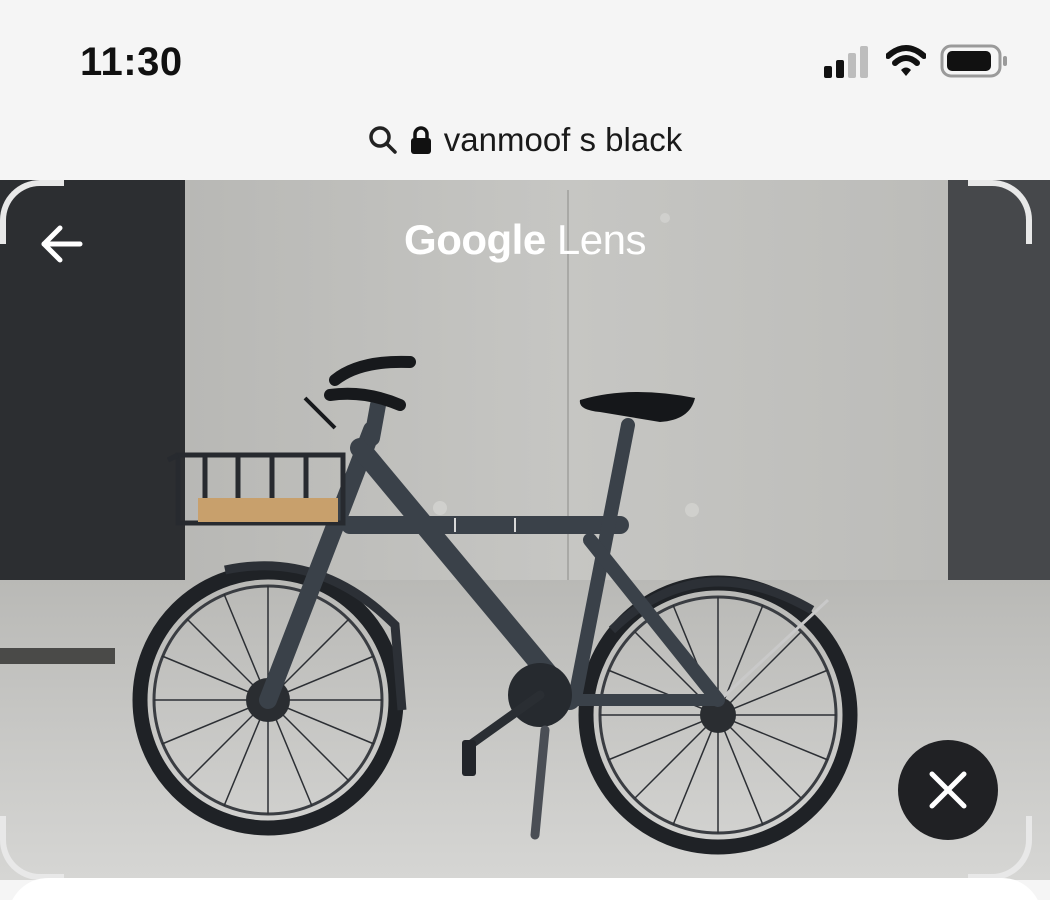 The width and height of the screenshot is (1050, 900). What do you see at coordinates (525, 889) in the screenshot?
I see `results-sheet` at bounding box center [525, 889].